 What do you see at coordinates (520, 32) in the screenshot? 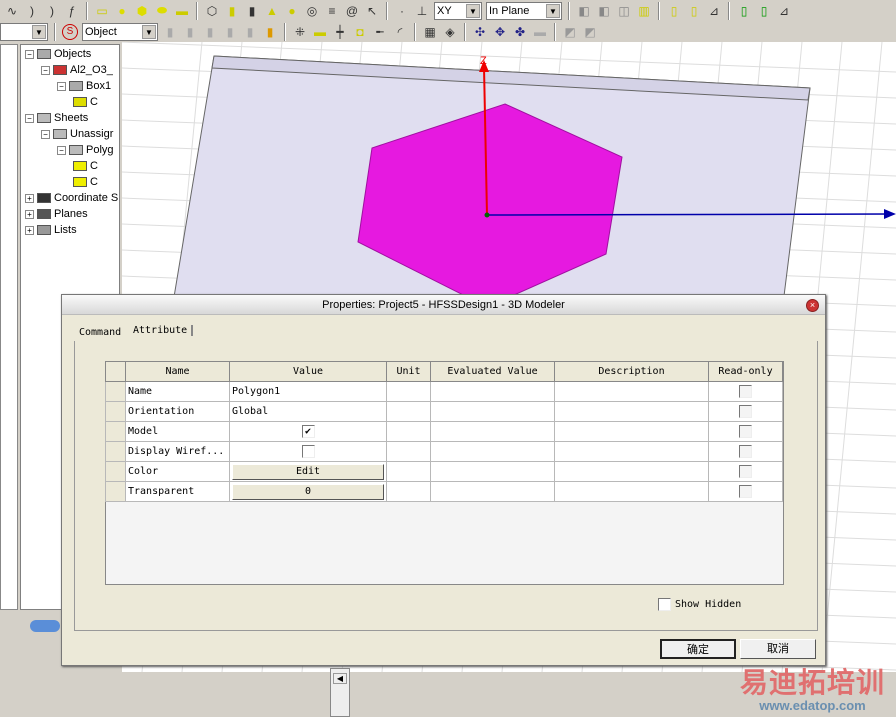
I see `zoom-icon: ✤` at bounding box center [520, 32].